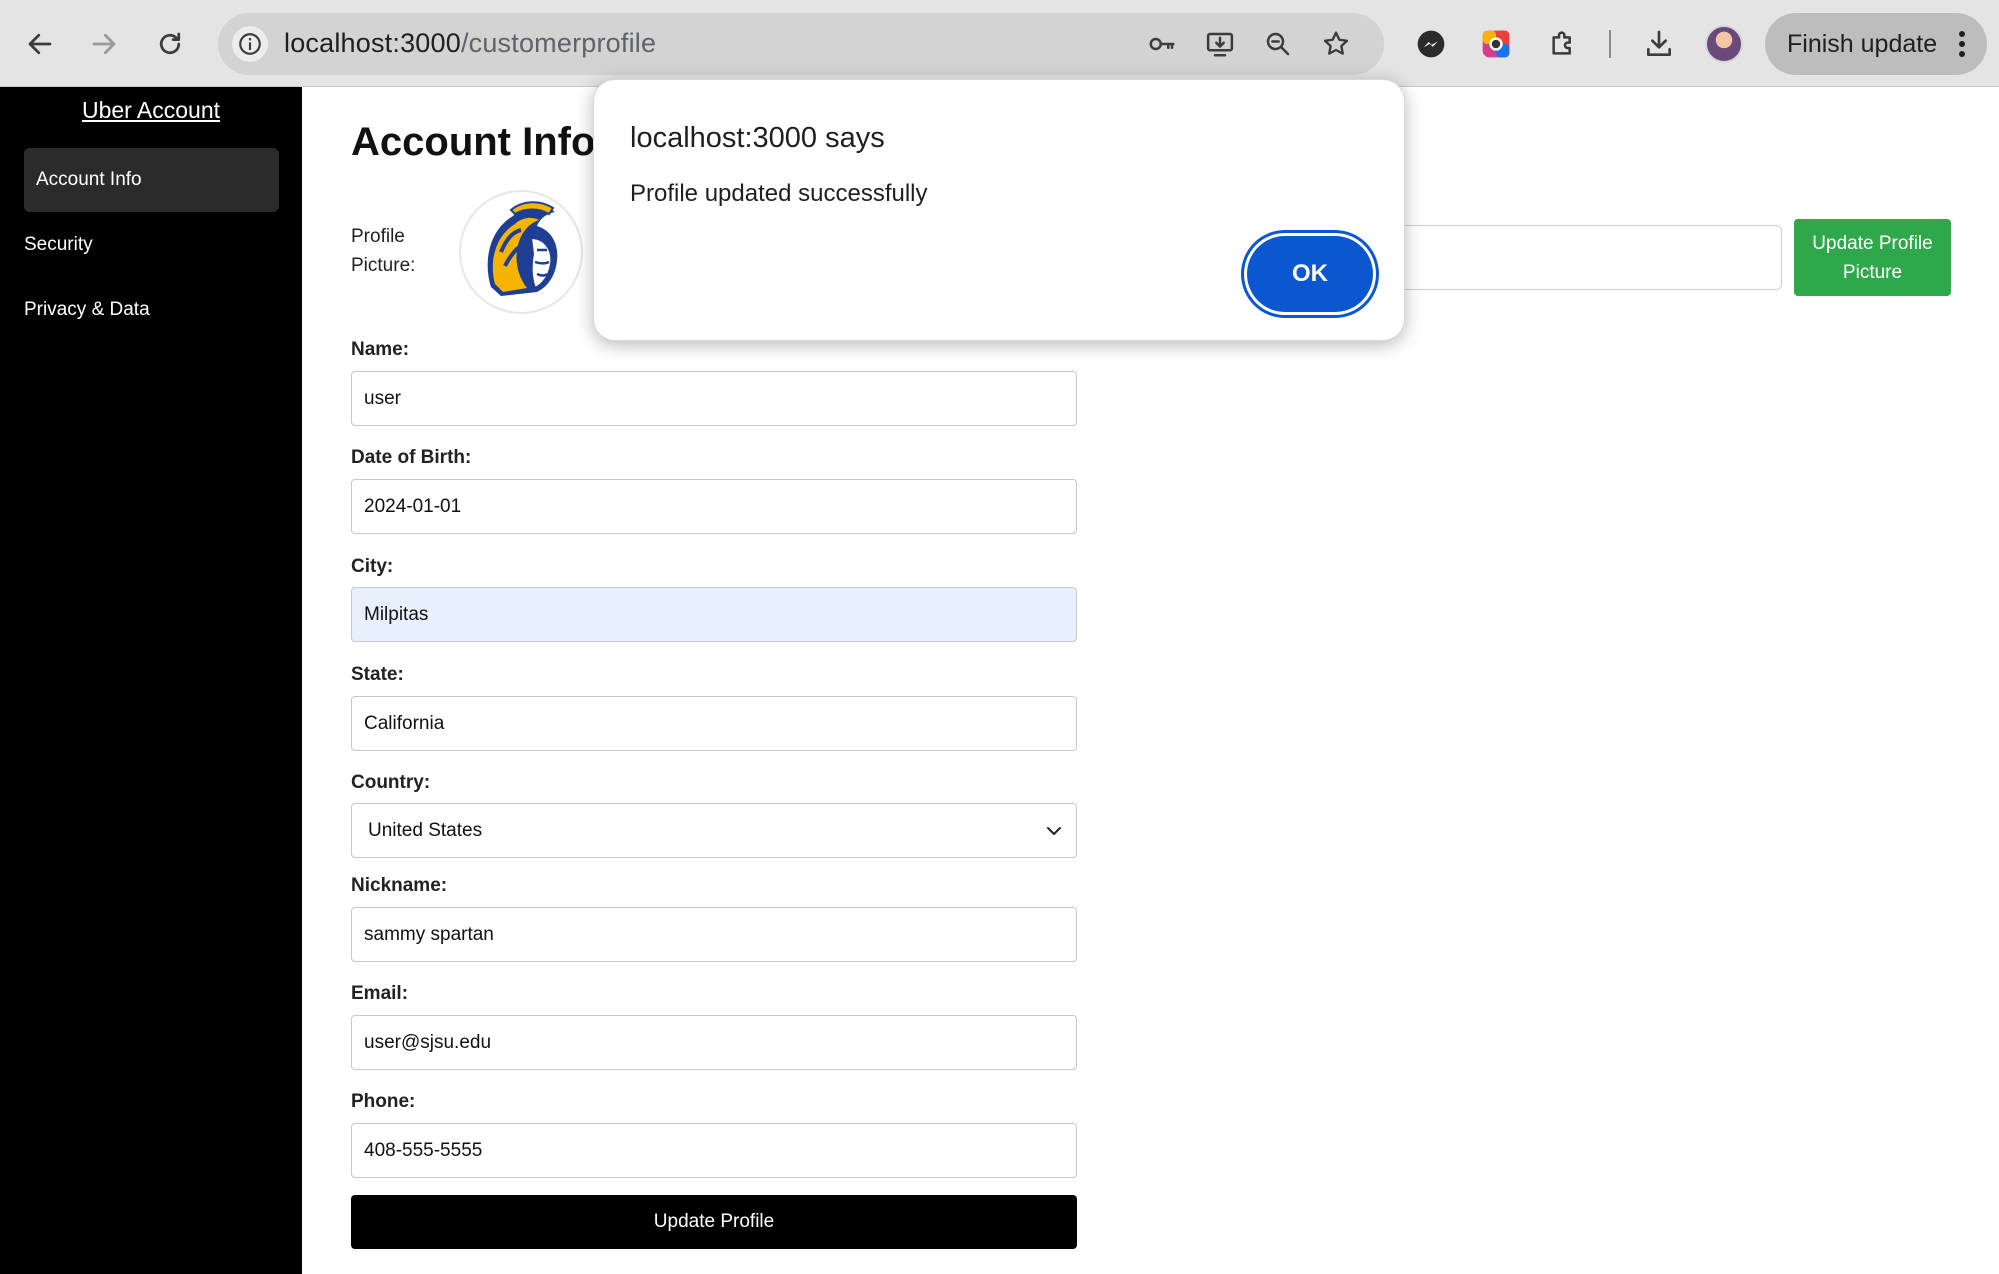 Image resolution: width=1999 pixels, height=1274 pixels. I want to click on profile-picture-label: Profile Picture:, so click(383, 251).